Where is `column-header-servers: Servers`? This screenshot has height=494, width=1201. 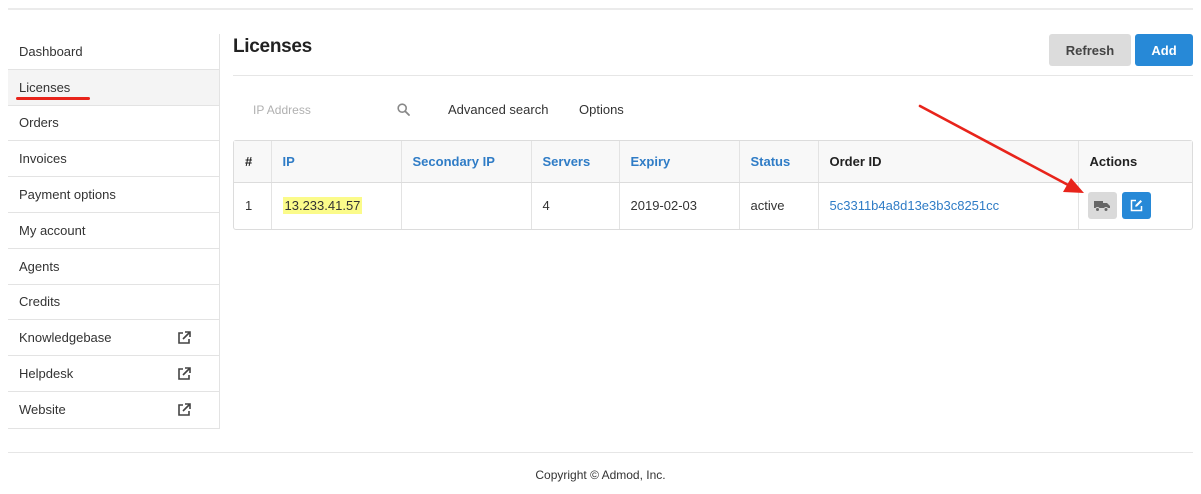
column-header-servers: Servers is located at coordinates (575, 162).